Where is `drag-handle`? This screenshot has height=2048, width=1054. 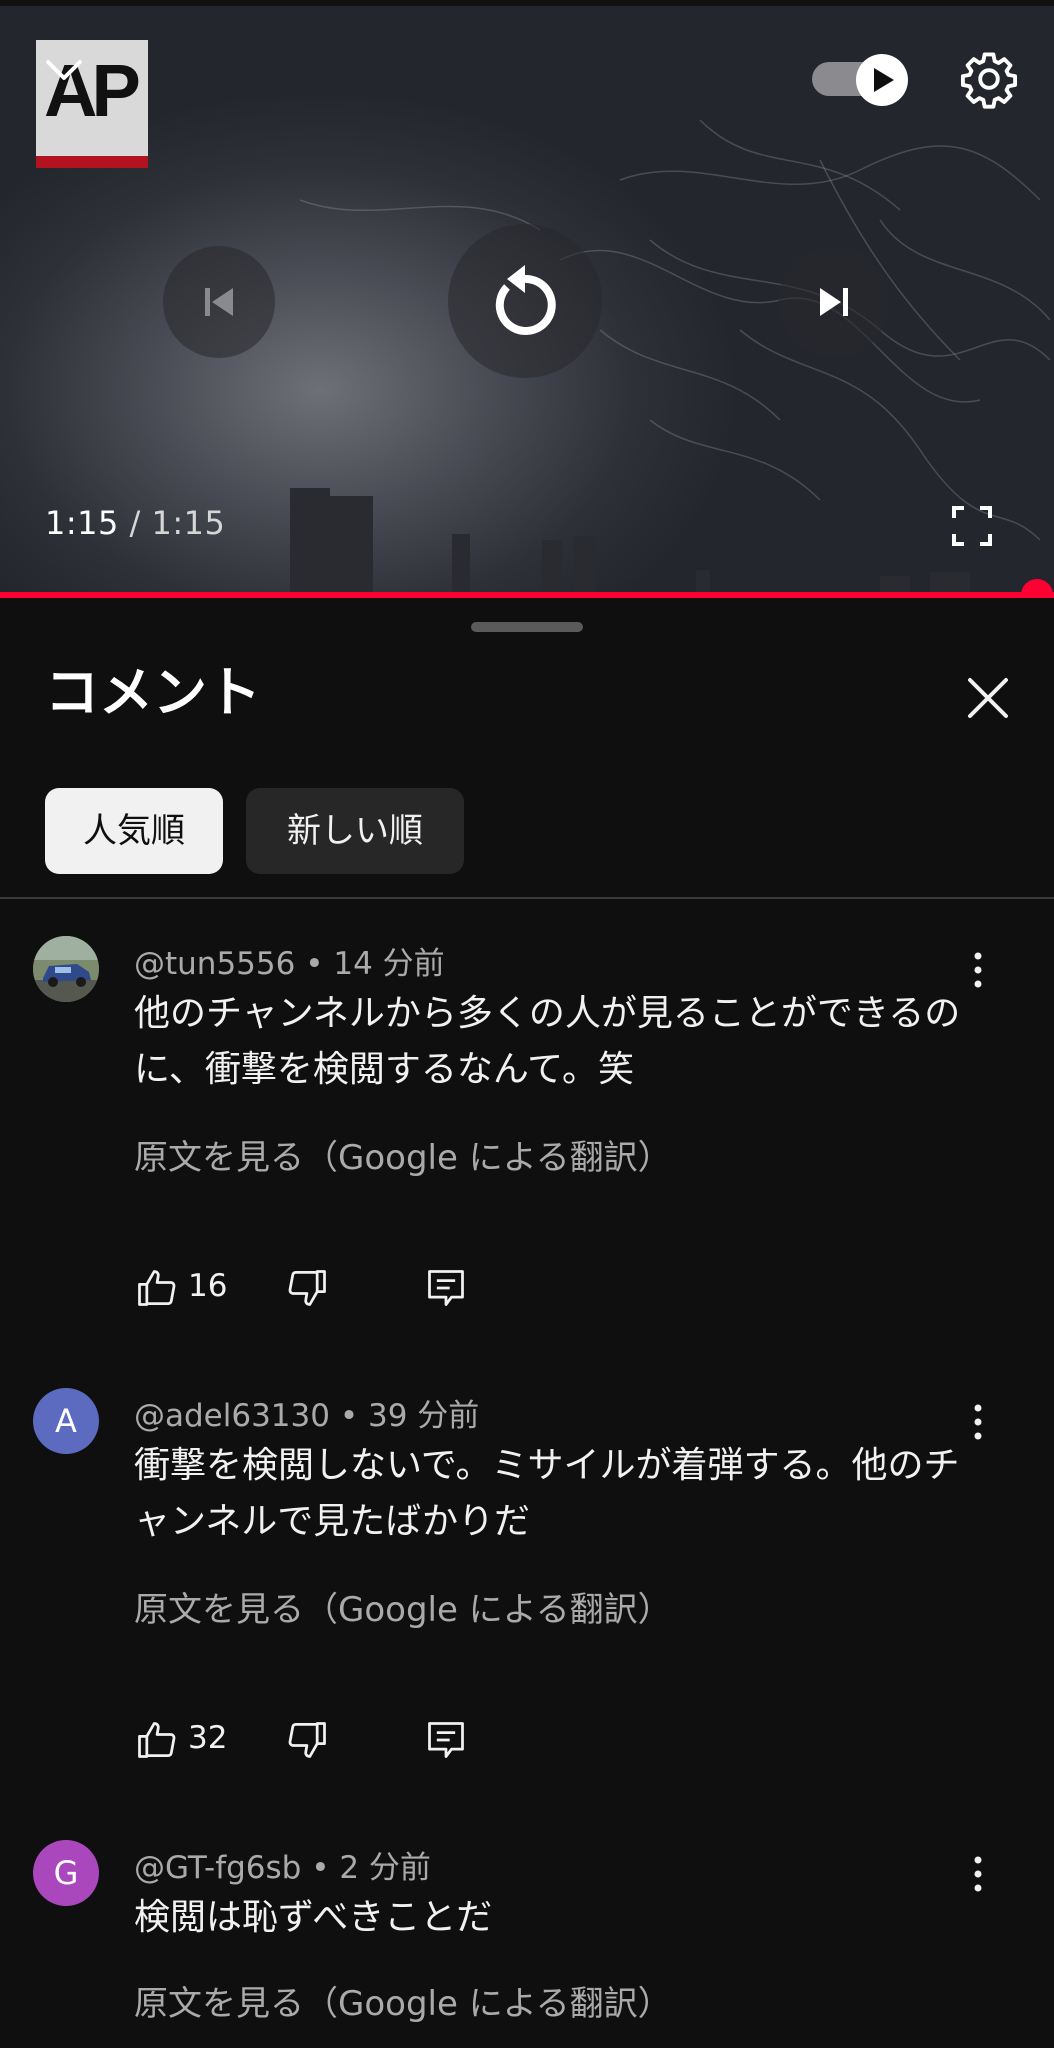 drag-handle is located at coordinates (527, 627).